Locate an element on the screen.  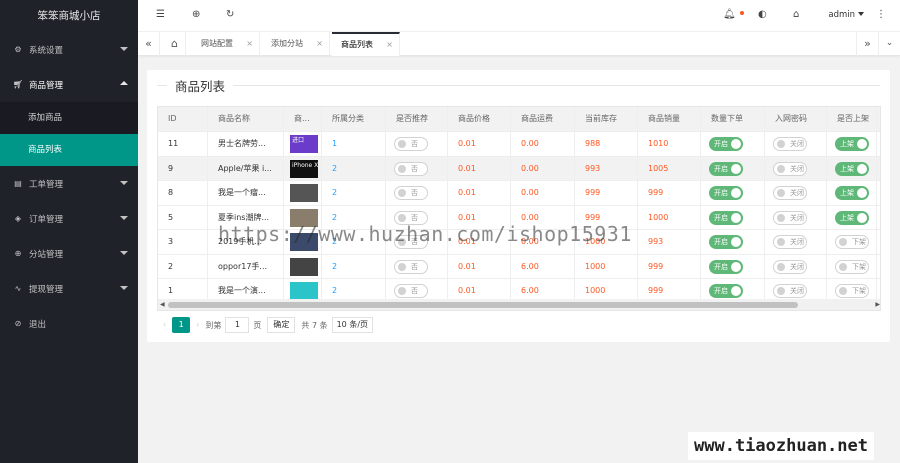
chevron-down-icon is located at coordinates (124, 49).